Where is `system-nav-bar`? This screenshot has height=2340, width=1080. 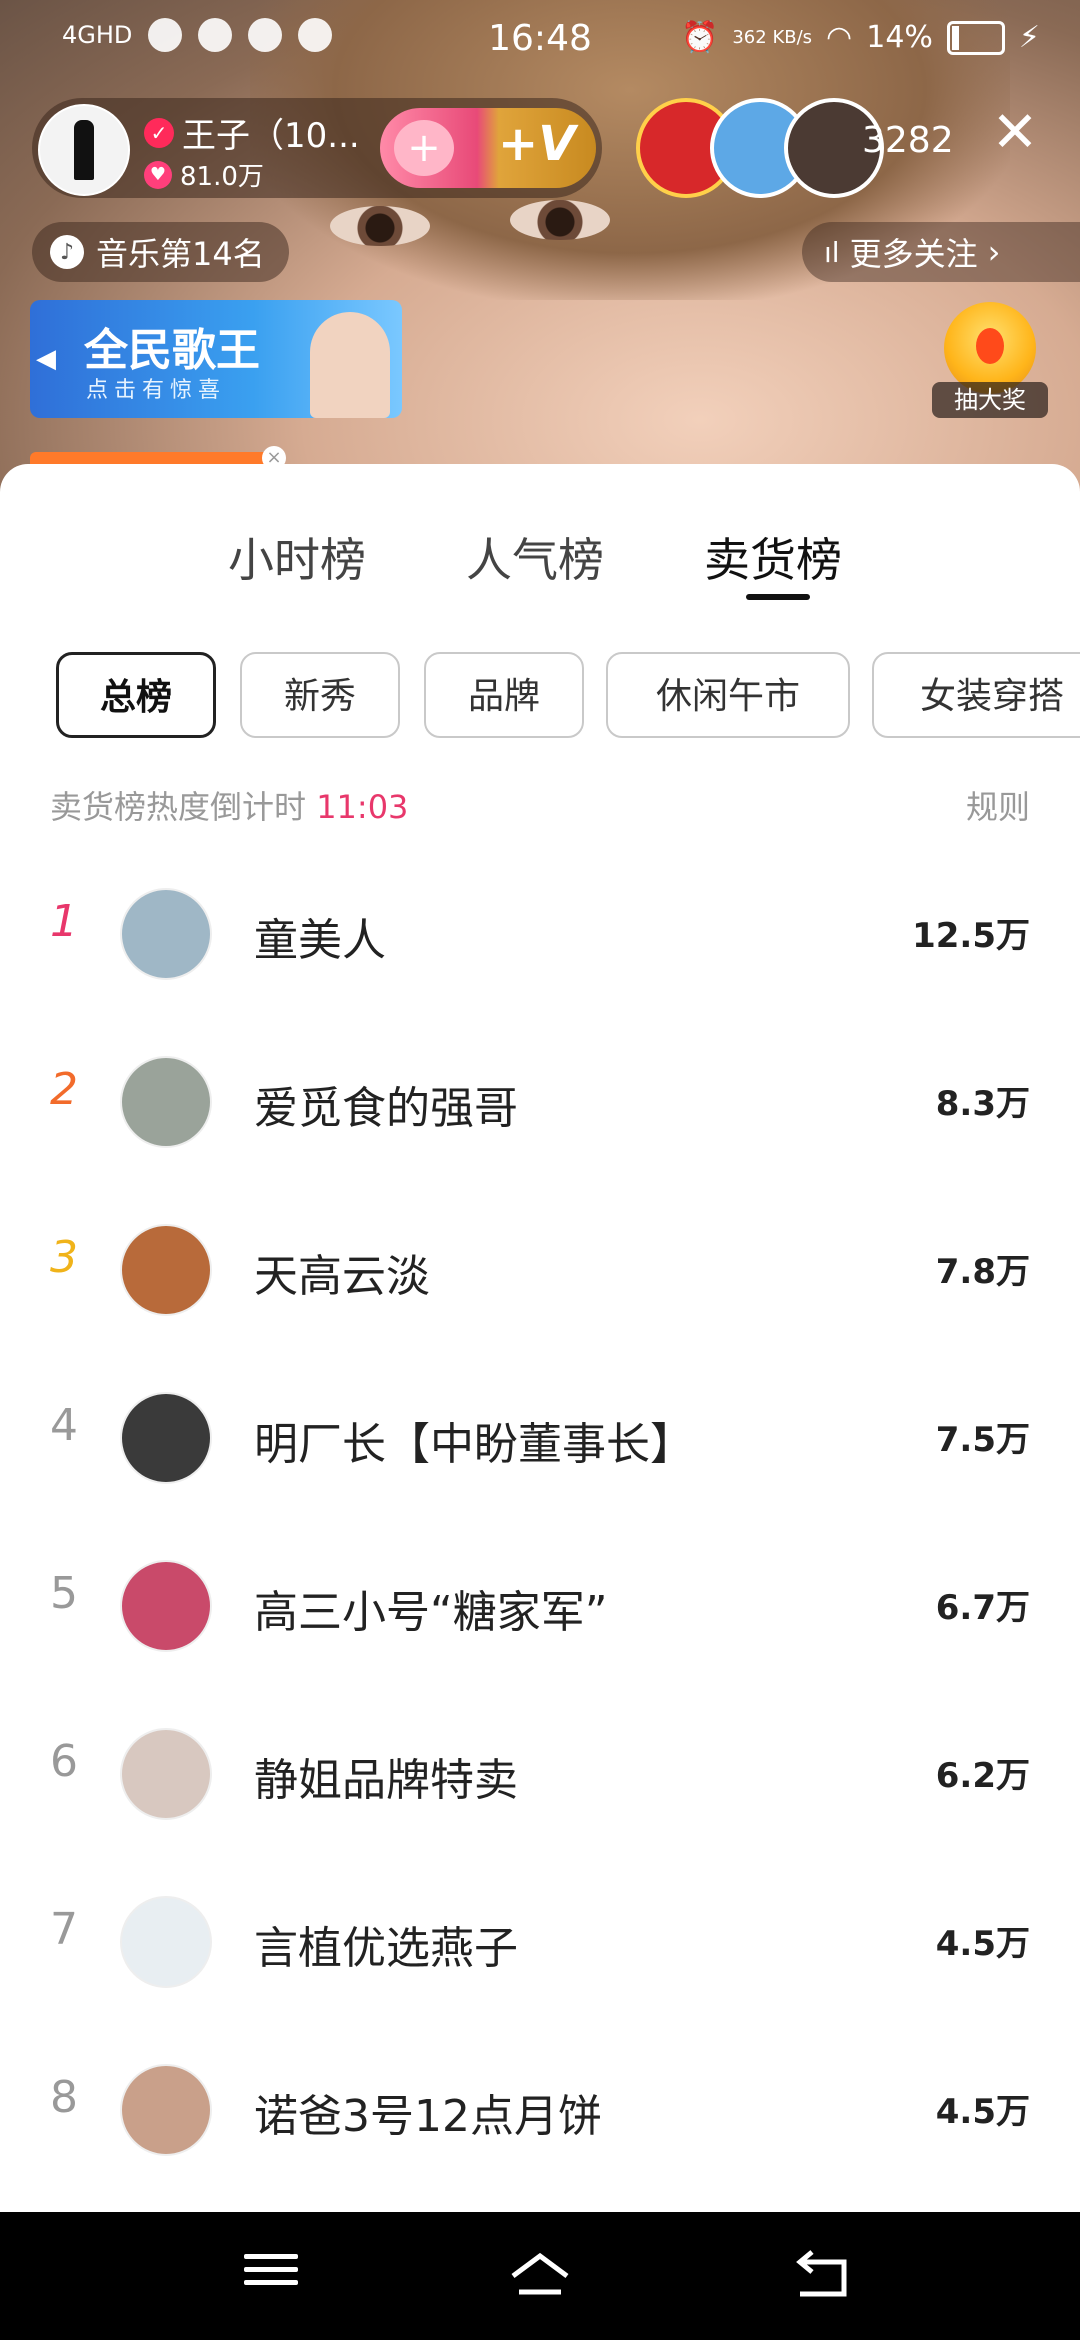 system-nav-bar is located at coordinates (540, 2276).